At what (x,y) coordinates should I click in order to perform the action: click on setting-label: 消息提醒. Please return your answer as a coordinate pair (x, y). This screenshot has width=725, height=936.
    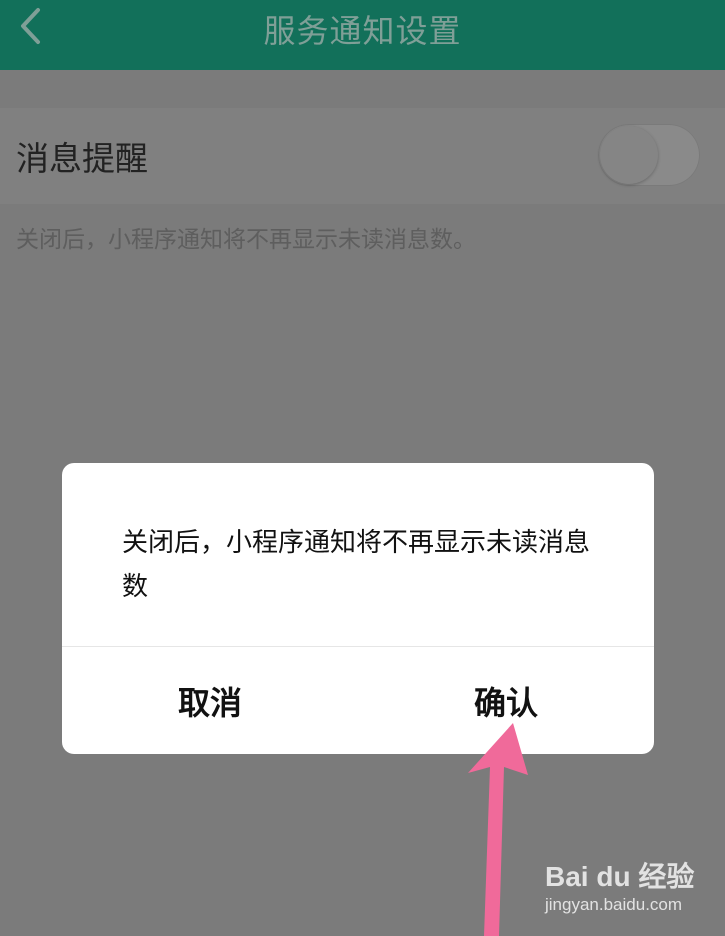
    Looking at the image, I should click on (82, 158).